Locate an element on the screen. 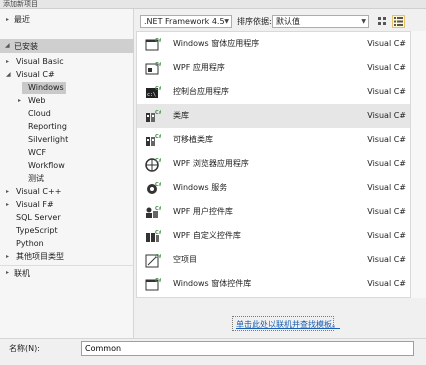 The image size is (426, 365). tree-item-label: Windows is located at coordinates (46, 87).